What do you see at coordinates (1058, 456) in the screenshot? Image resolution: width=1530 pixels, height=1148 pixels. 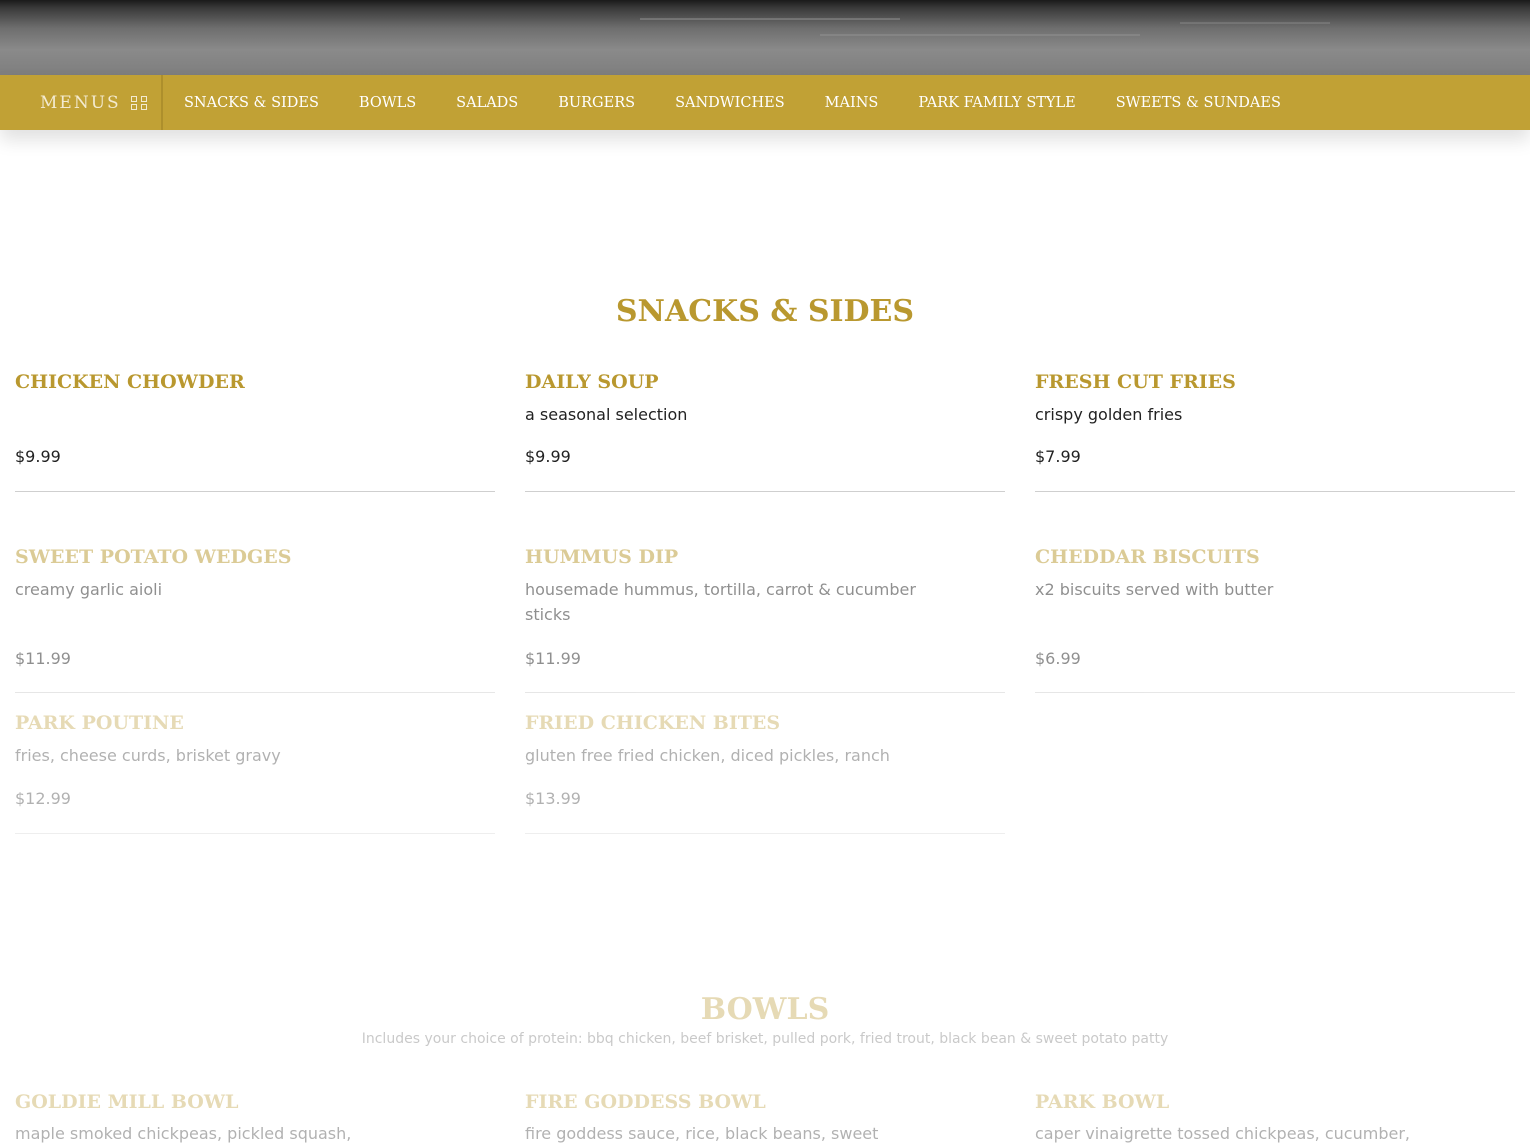 I see `item-price: $7.99` at bounding box center [1058, 456].